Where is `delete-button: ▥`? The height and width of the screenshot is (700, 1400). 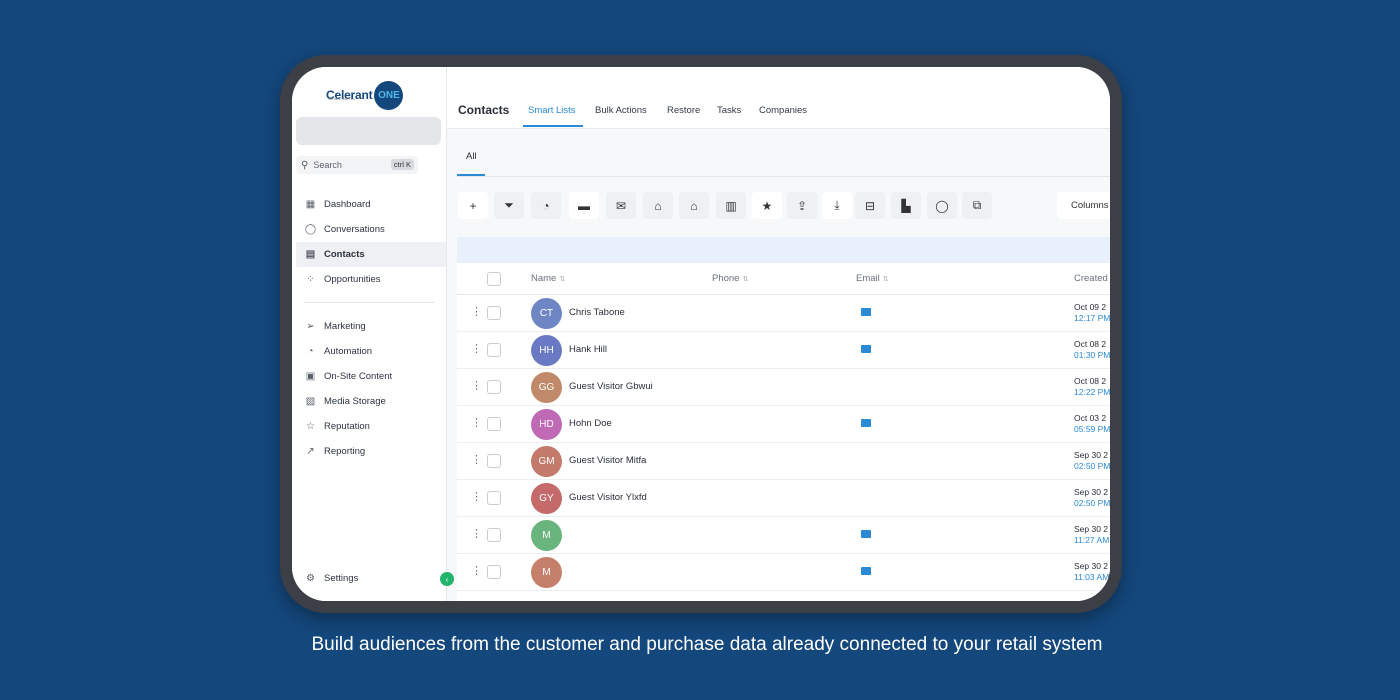
delete-button: ▥ is located at coordinates (731, 205).